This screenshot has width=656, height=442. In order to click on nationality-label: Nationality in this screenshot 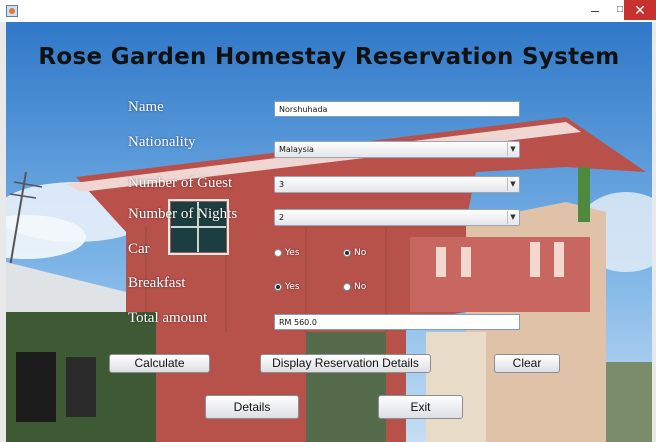, I will do `click(162, 142)`.